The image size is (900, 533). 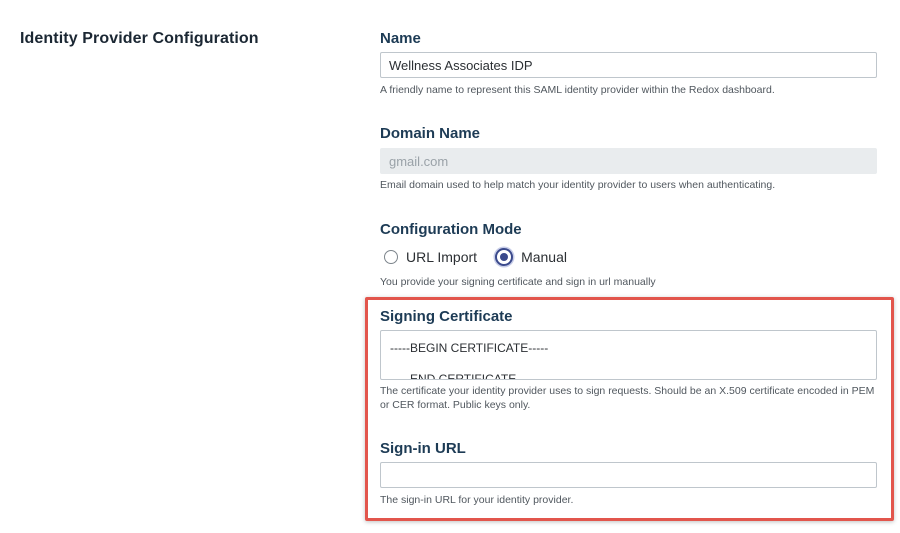 What do you see at coordinates (544, 257) in the screenshot?
I see `radio-label-manual: Manual` at bounding box center [544, 257].